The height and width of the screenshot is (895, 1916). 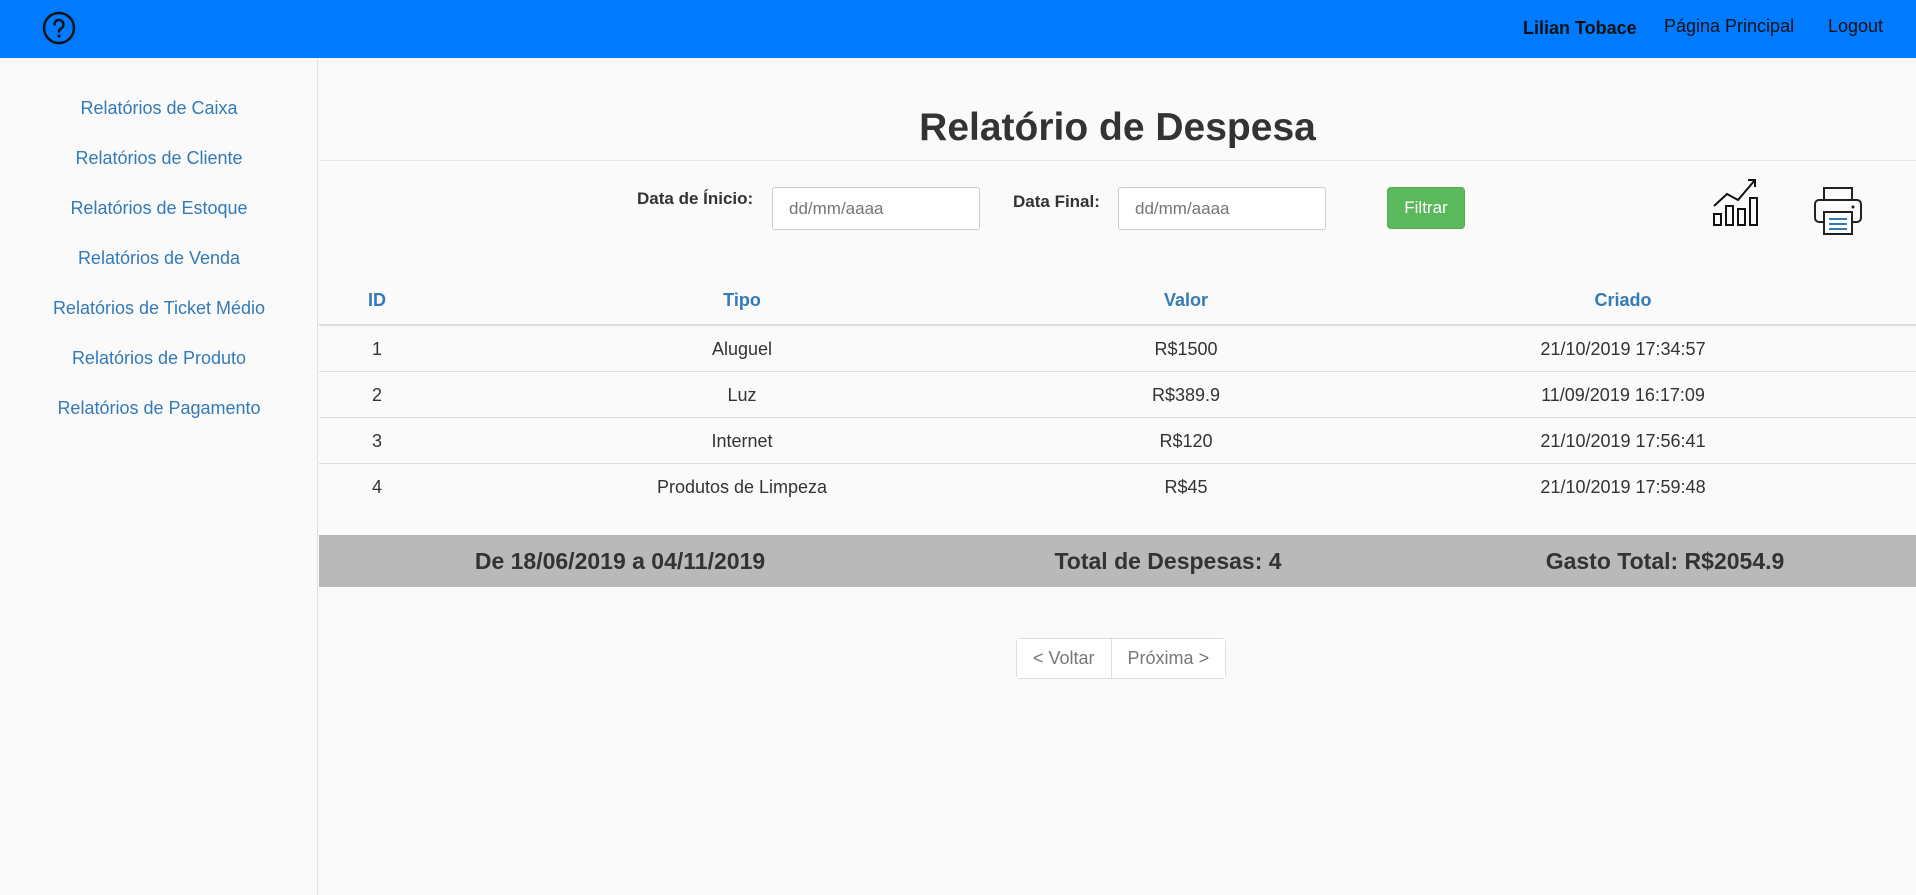 I want to click on title-divider, so click(x=1117, y=160).